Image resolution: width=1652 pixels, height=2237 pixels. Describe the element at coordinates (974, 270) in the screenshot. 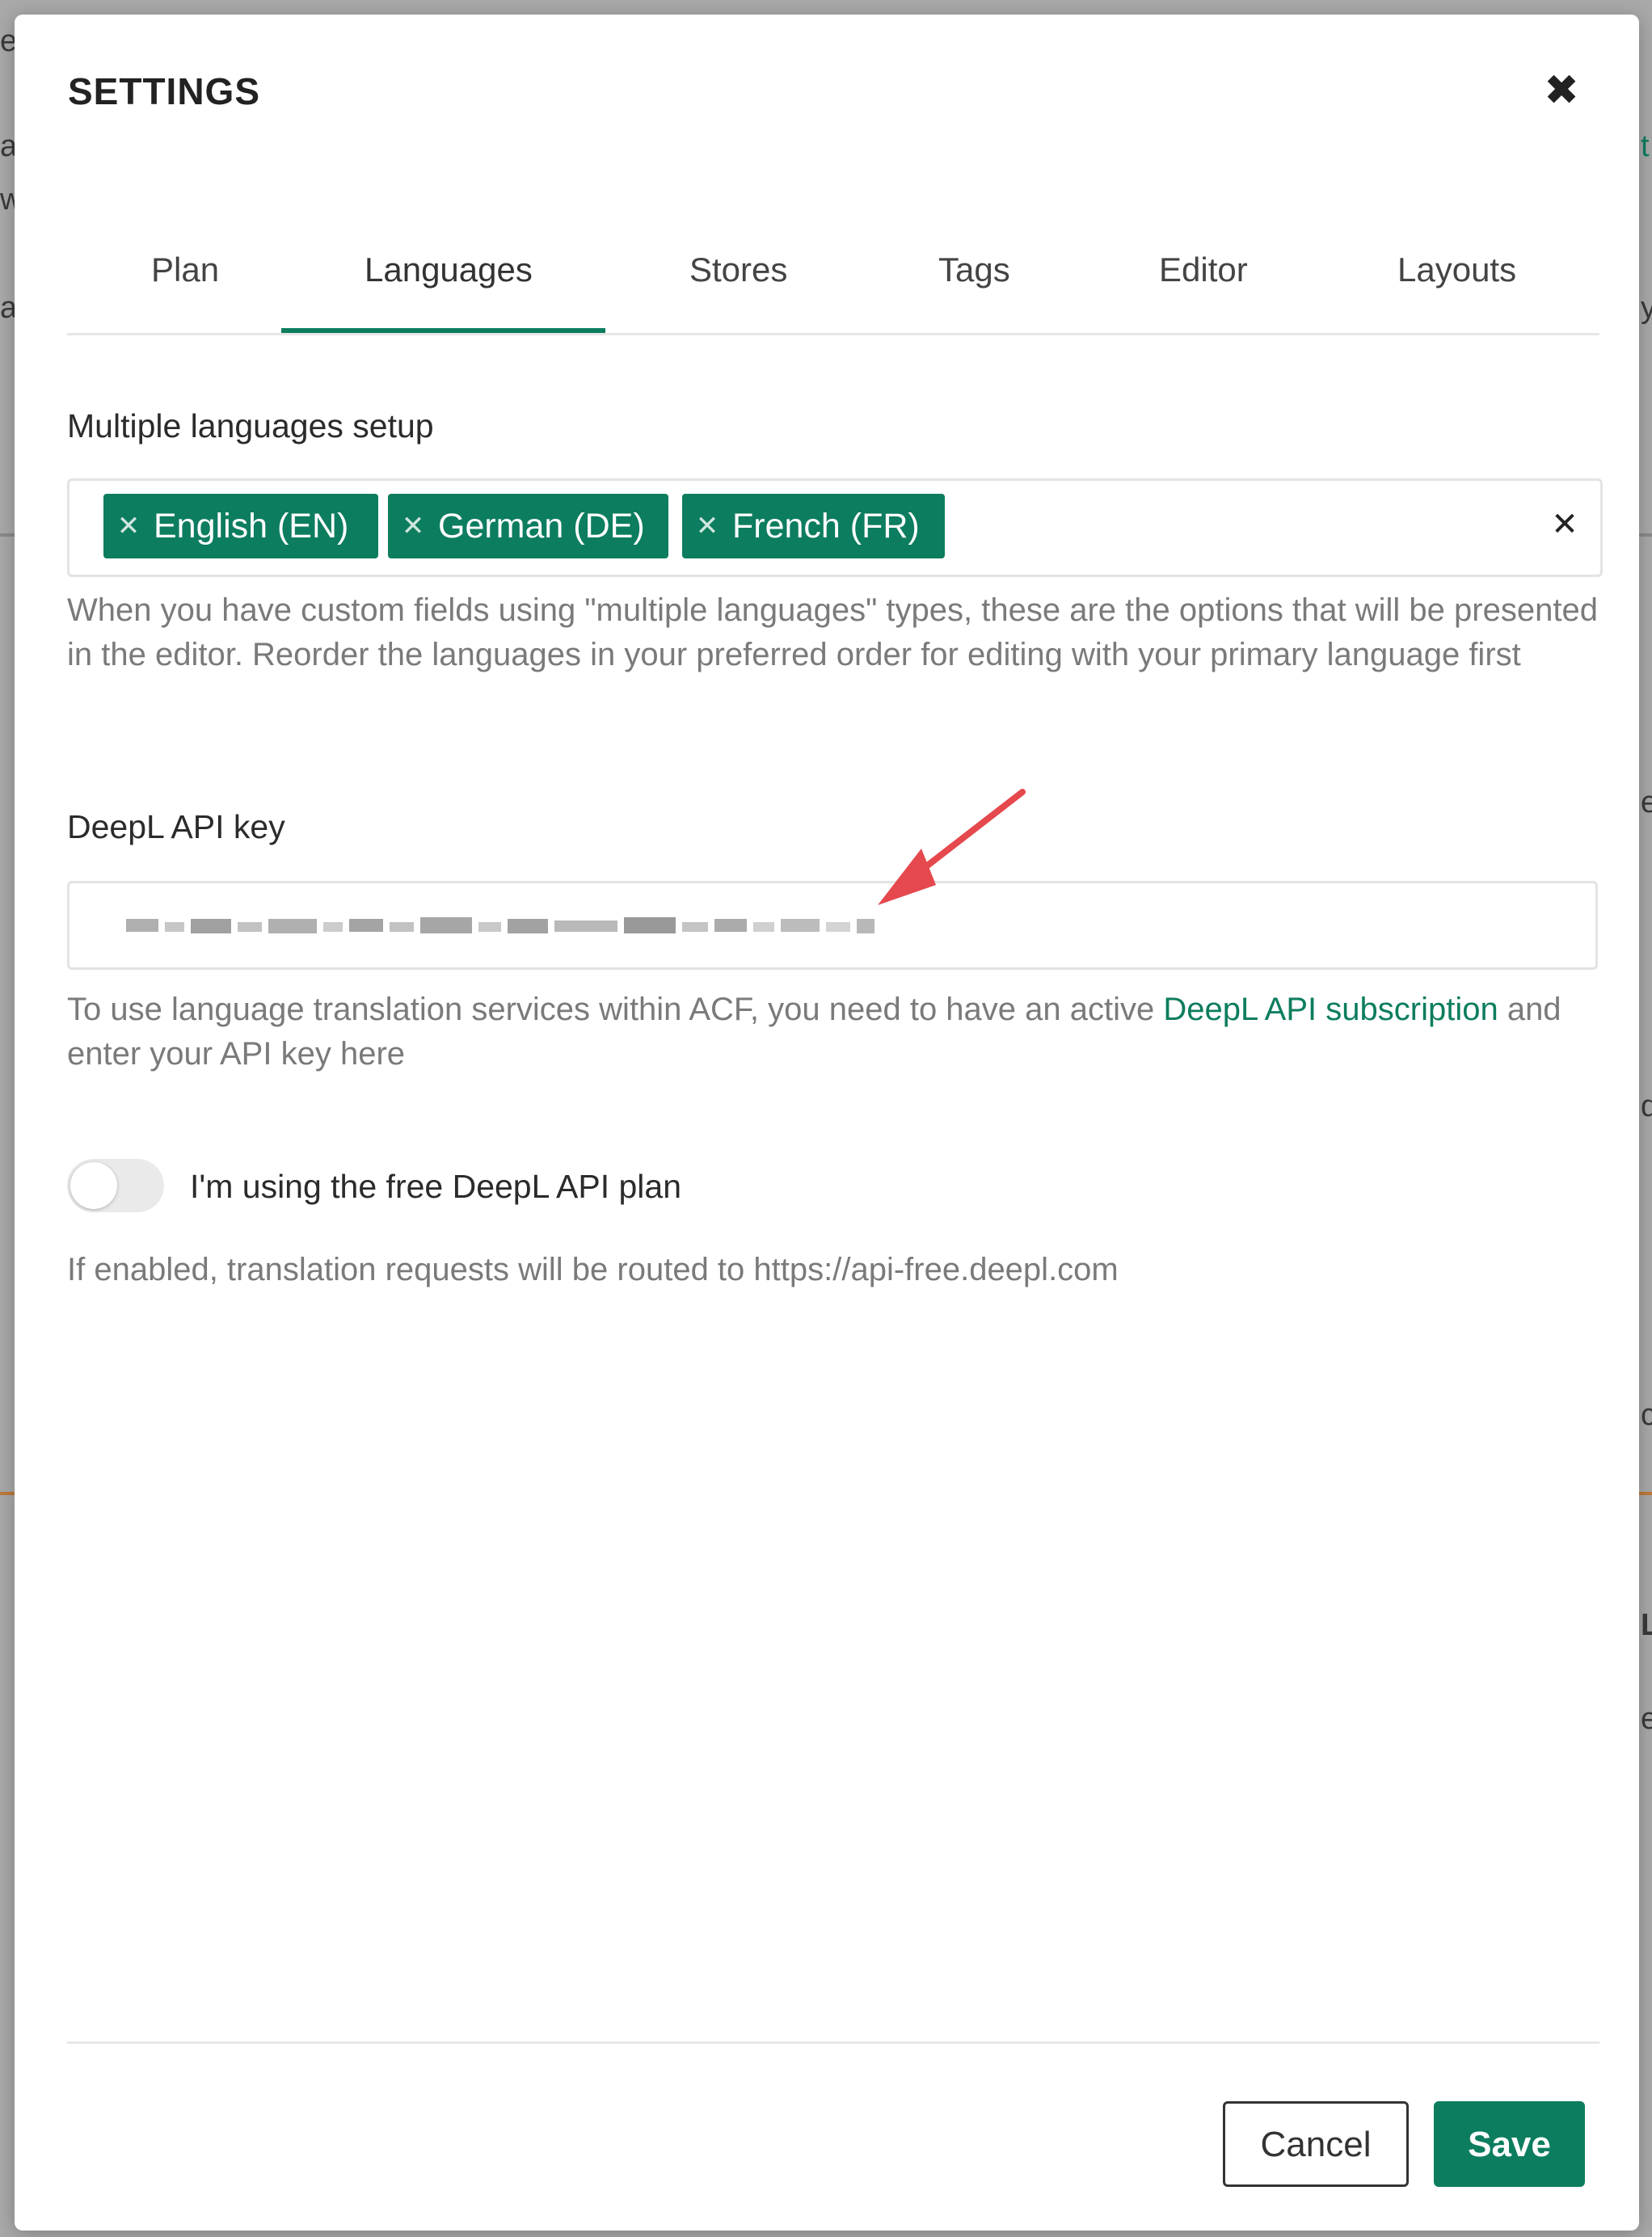

I see `tab-tags: Tags` at that location.